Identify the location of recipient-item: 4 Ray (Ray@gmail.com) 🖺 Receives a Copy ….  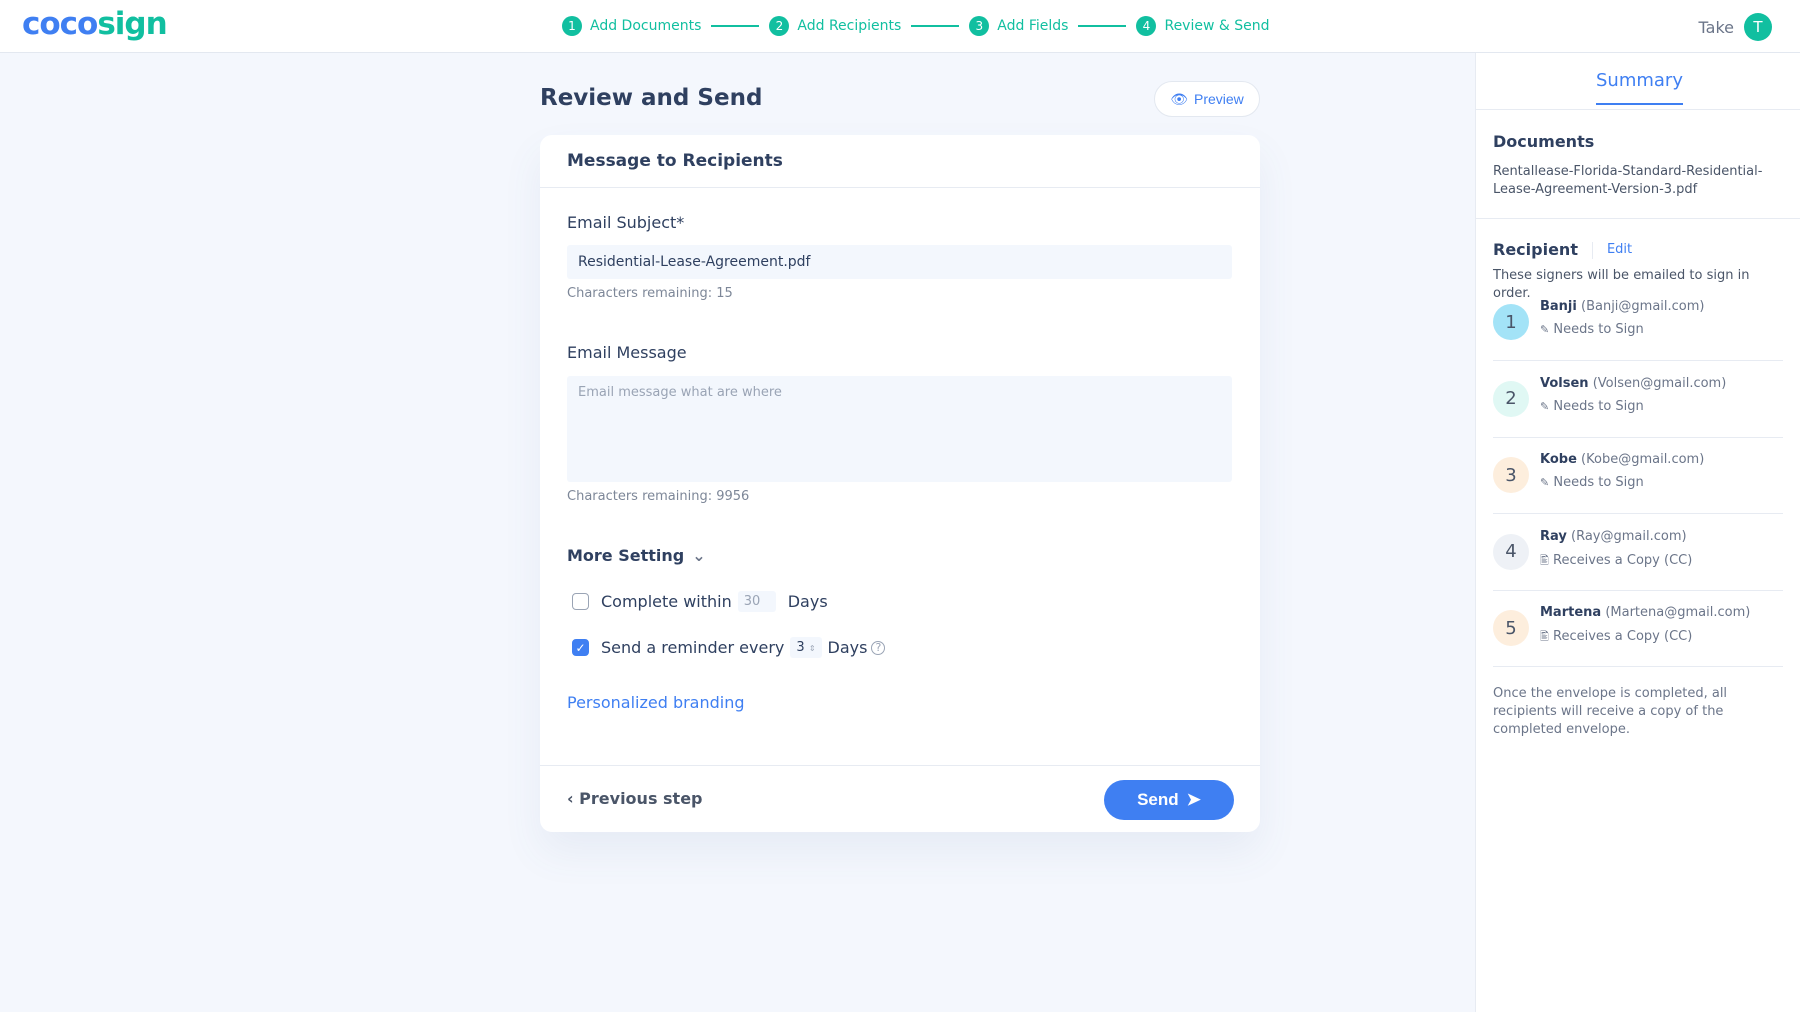
(1638, 553).